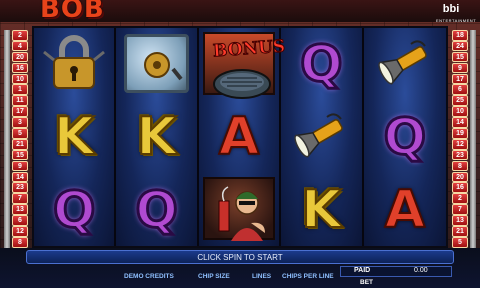 Image resolution: width=480 pixels, height=288 pixels. Describe the element at coordinates (421, 270) in the screenshot. I see `paid-value: 0.00` at that location.